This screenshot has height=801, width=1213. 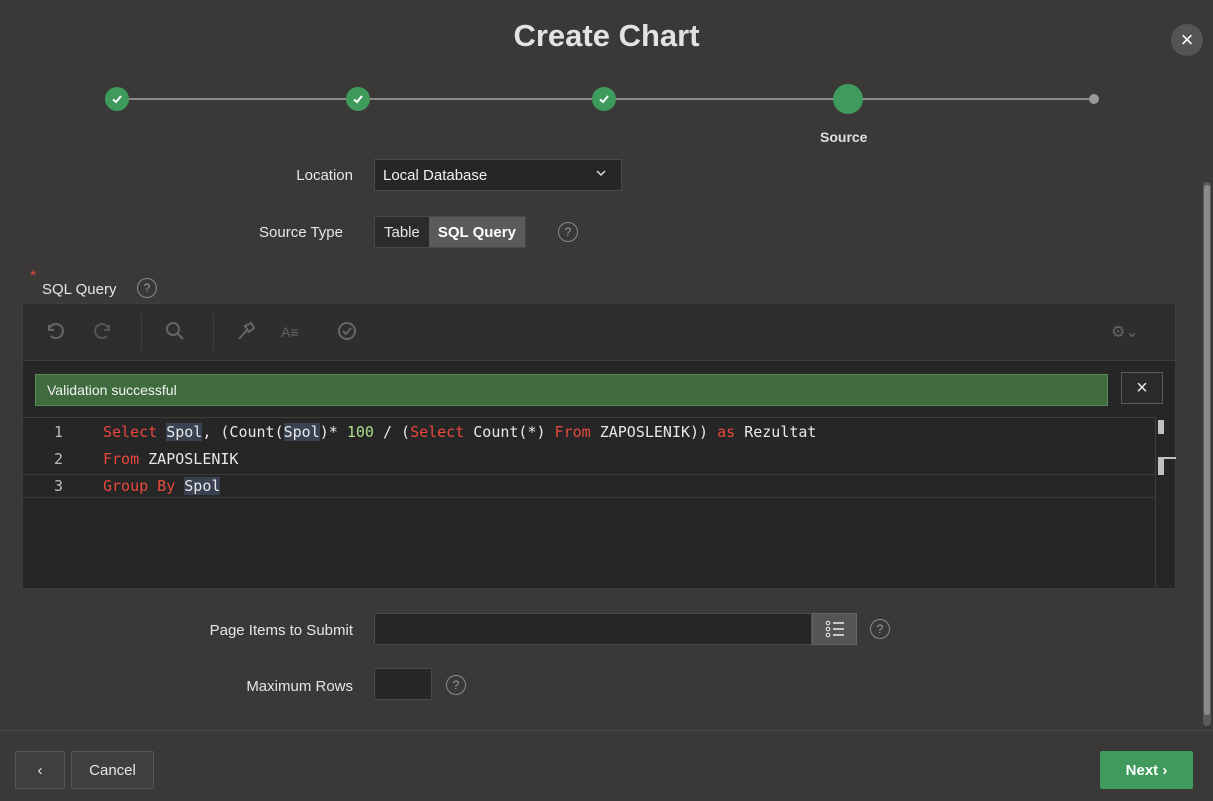 I want to click on next-button: Next ›, so click(x=1146, y=770).